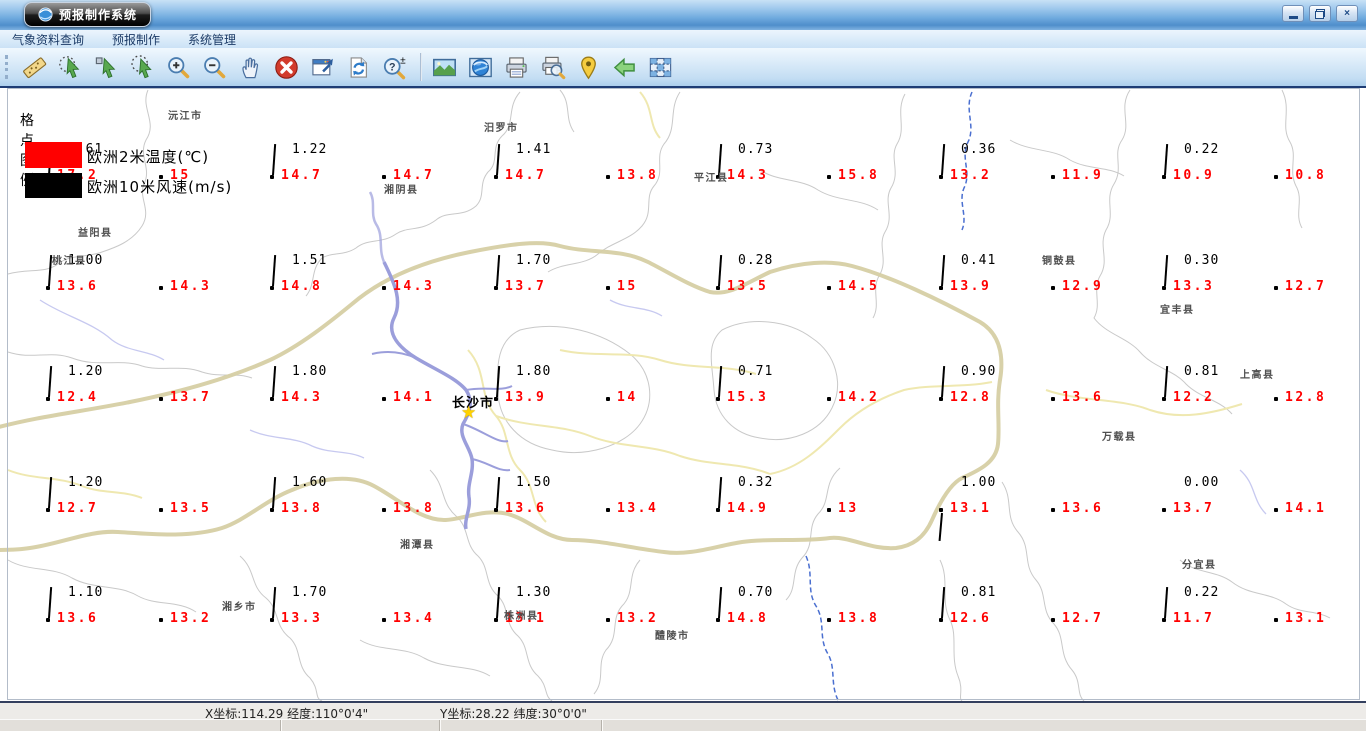 This screenshot has height=731, width=1366. Describe the element at coordinates (360, 67) in the screenshot. I see `refresh-page-tool-button` at that location.